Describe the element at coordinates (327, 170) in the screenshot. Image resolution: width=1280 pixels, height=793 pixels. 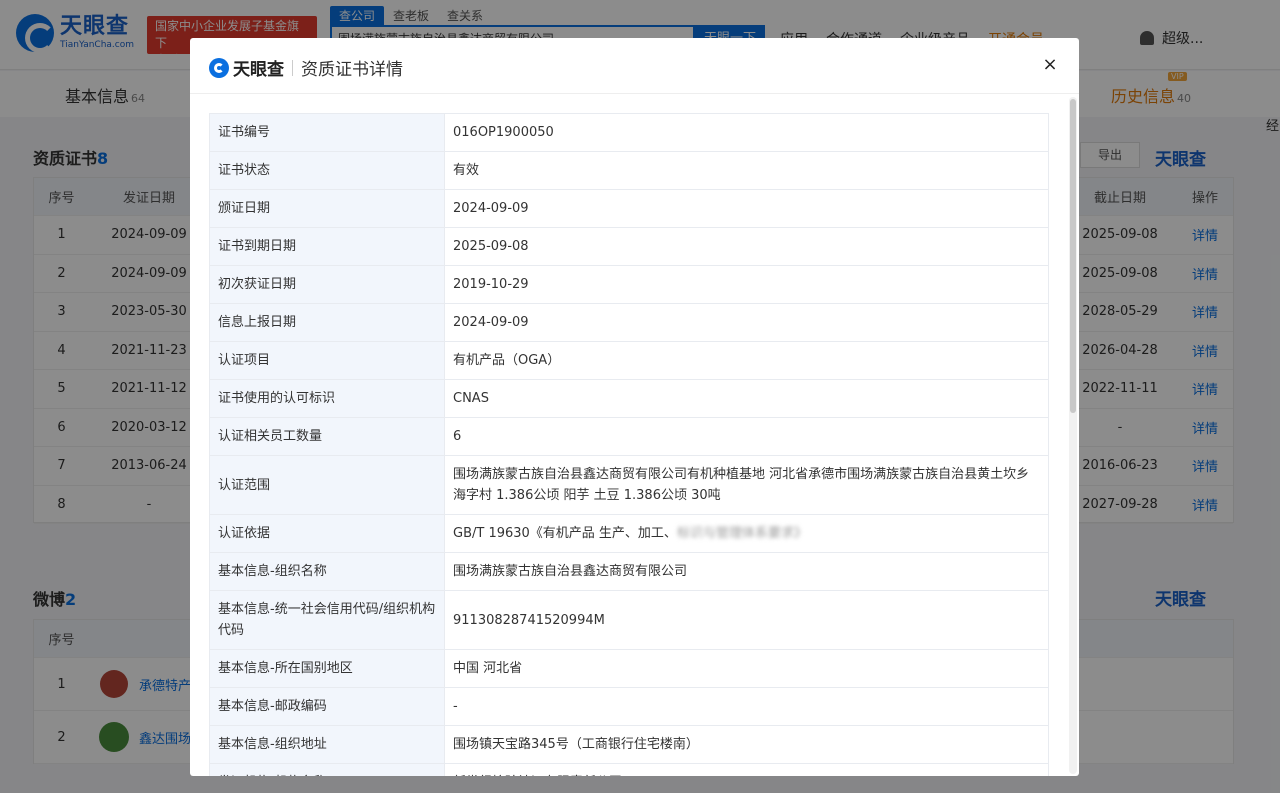
I see `field-label: 证书状态` at that location.